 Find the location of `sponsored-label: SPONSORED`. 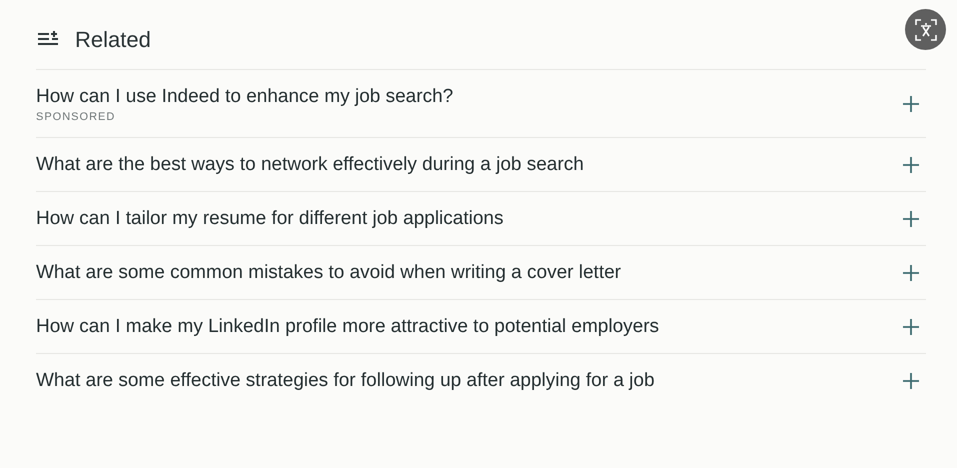

sponsored-label: SPONSORED is located at coordinates (76, 117).